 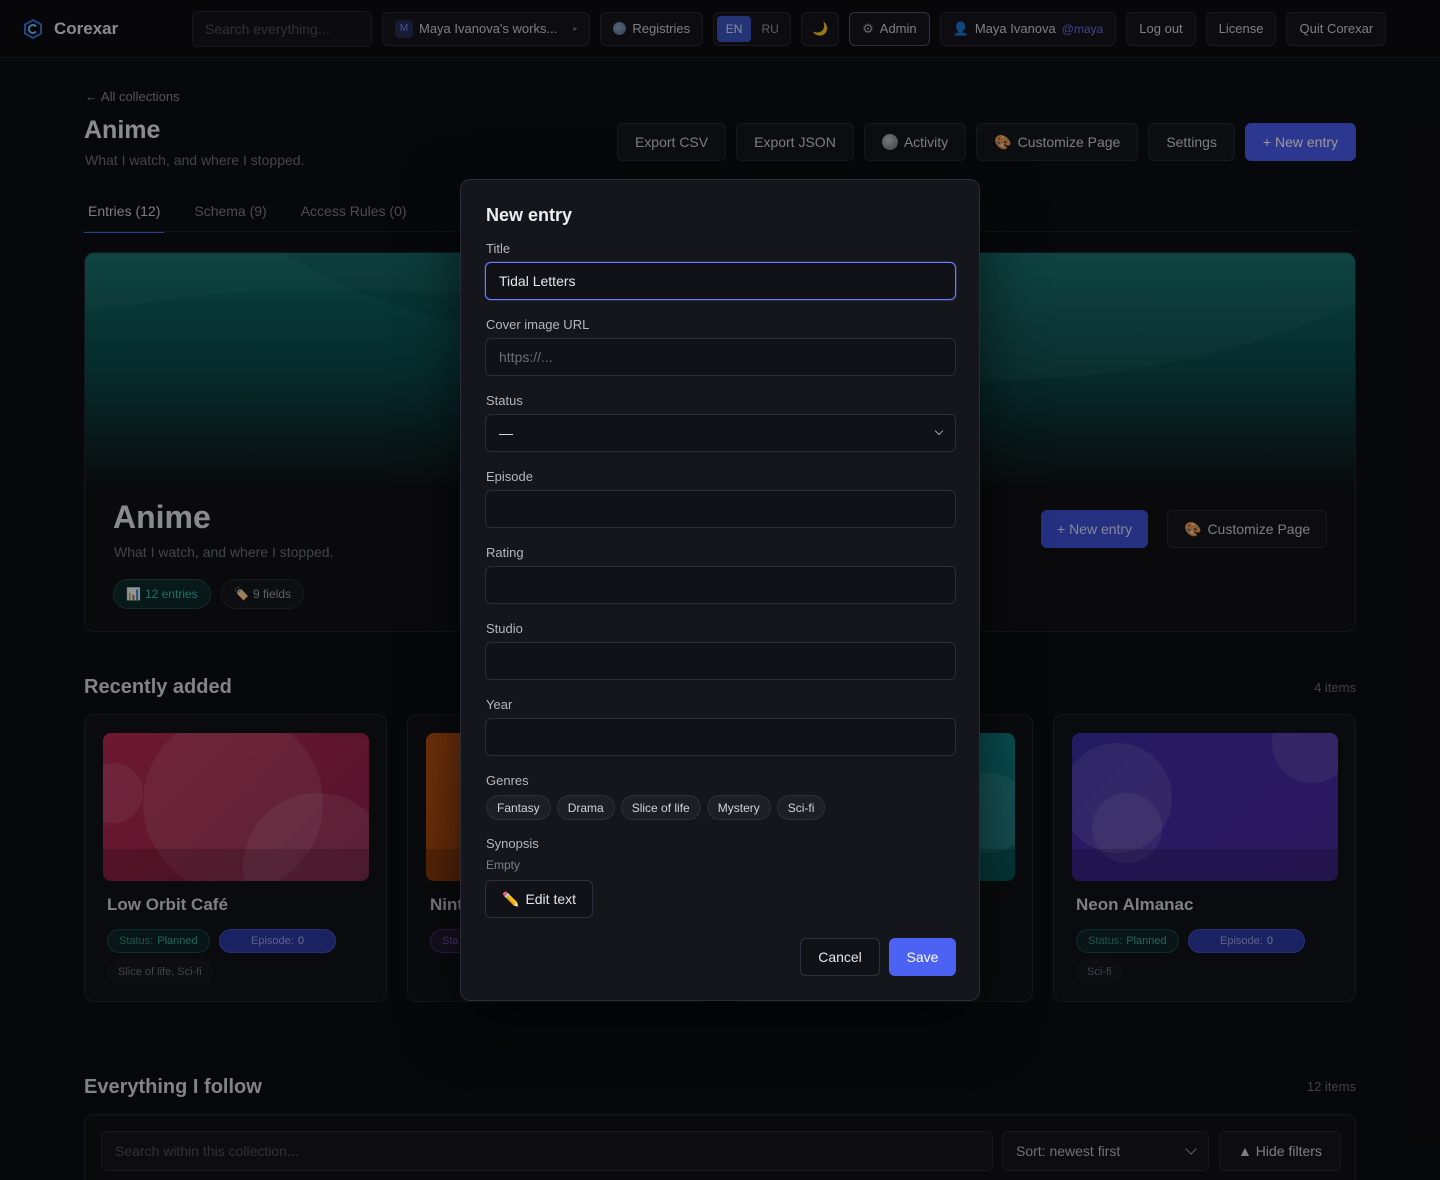 What do you see at coordinates (720, 585) in the screenshot?
I see `rating-field` at bounding box center [720, 585].